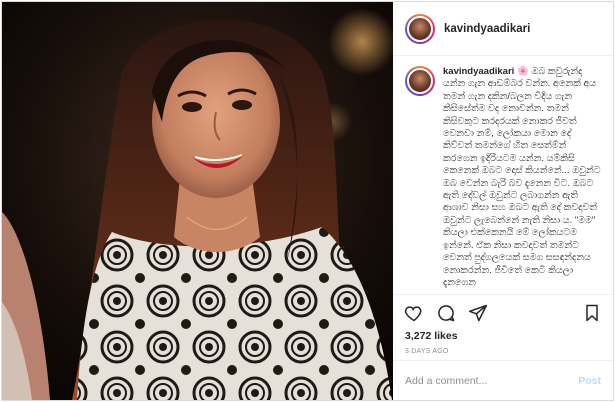 The image size is (615, 402). I want to click on flower-emoji: 🌸, so click(522, 71).